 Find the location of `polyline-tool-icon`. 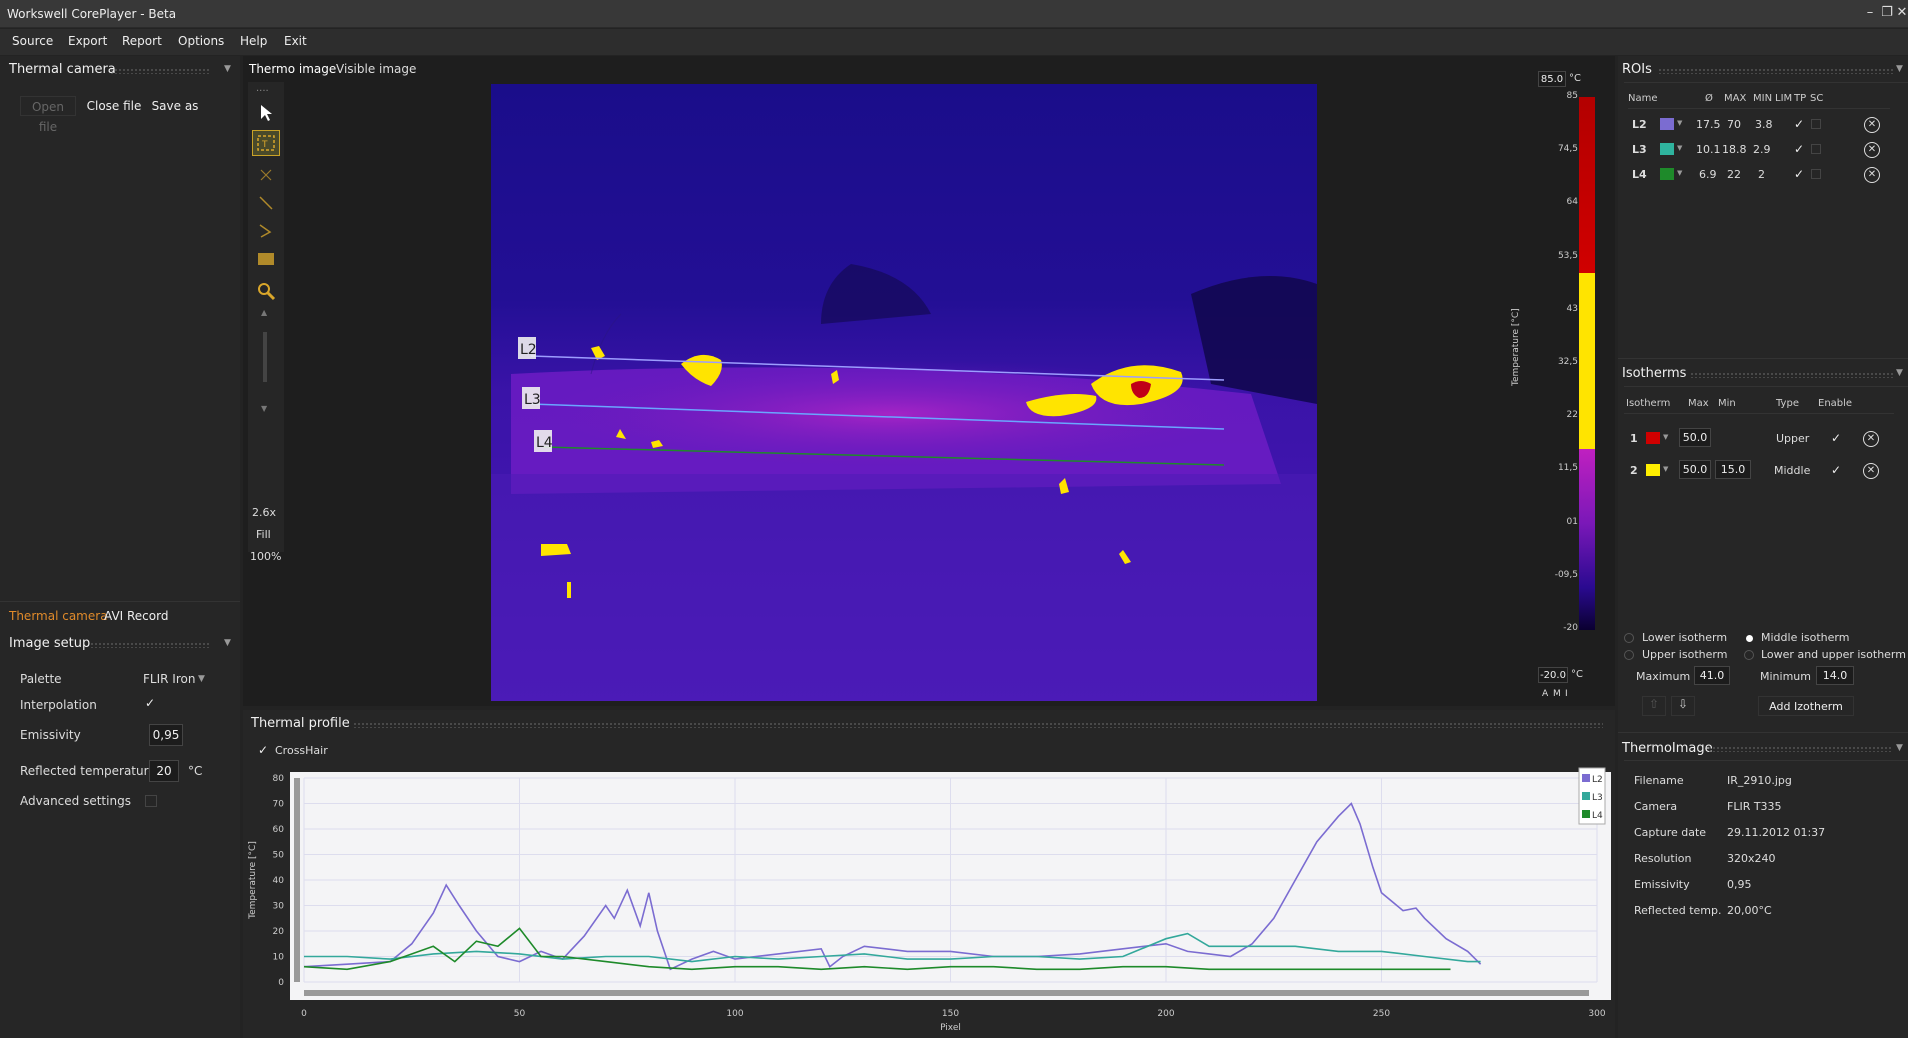

polyline-tool-icon is located at coordinates (266, 231).